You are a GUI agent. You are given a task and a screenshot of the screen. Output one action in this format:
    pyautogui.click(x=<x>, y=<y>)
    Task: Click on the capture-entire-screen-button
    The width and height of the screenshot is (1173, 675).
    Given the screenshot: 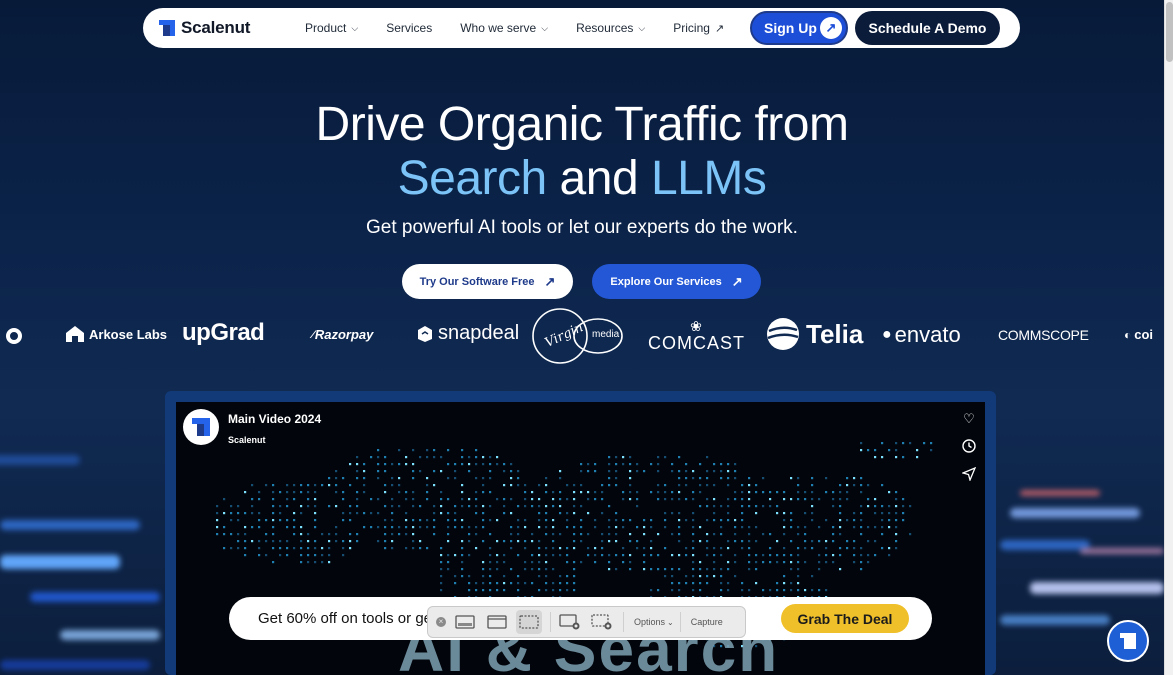 What is the action you would take?
    pyautogui.click(x=465, y=622)
    